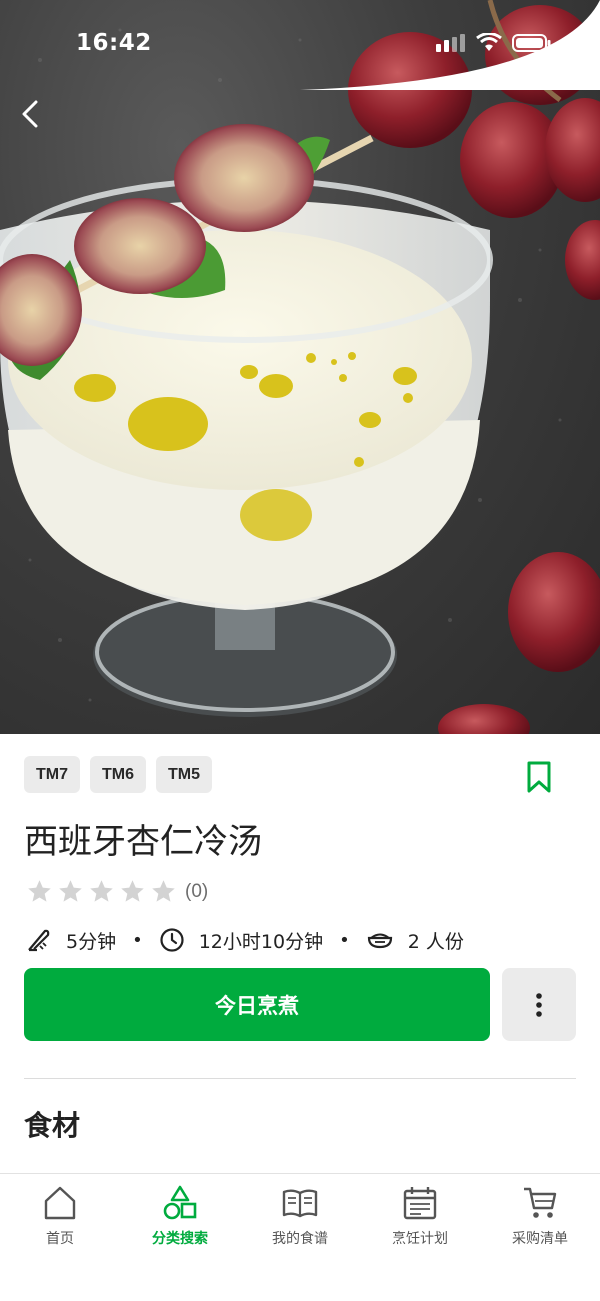  Describe the element at coordinates (420, 1239) in the screenshot. I see `nav-label-cooking-plan: 烹饪计划` at that location.